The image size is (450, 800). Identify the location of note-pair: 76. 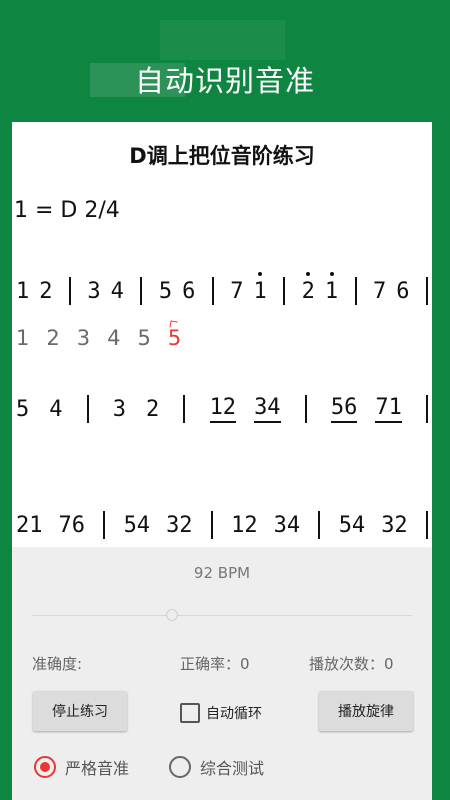
(72, 525).